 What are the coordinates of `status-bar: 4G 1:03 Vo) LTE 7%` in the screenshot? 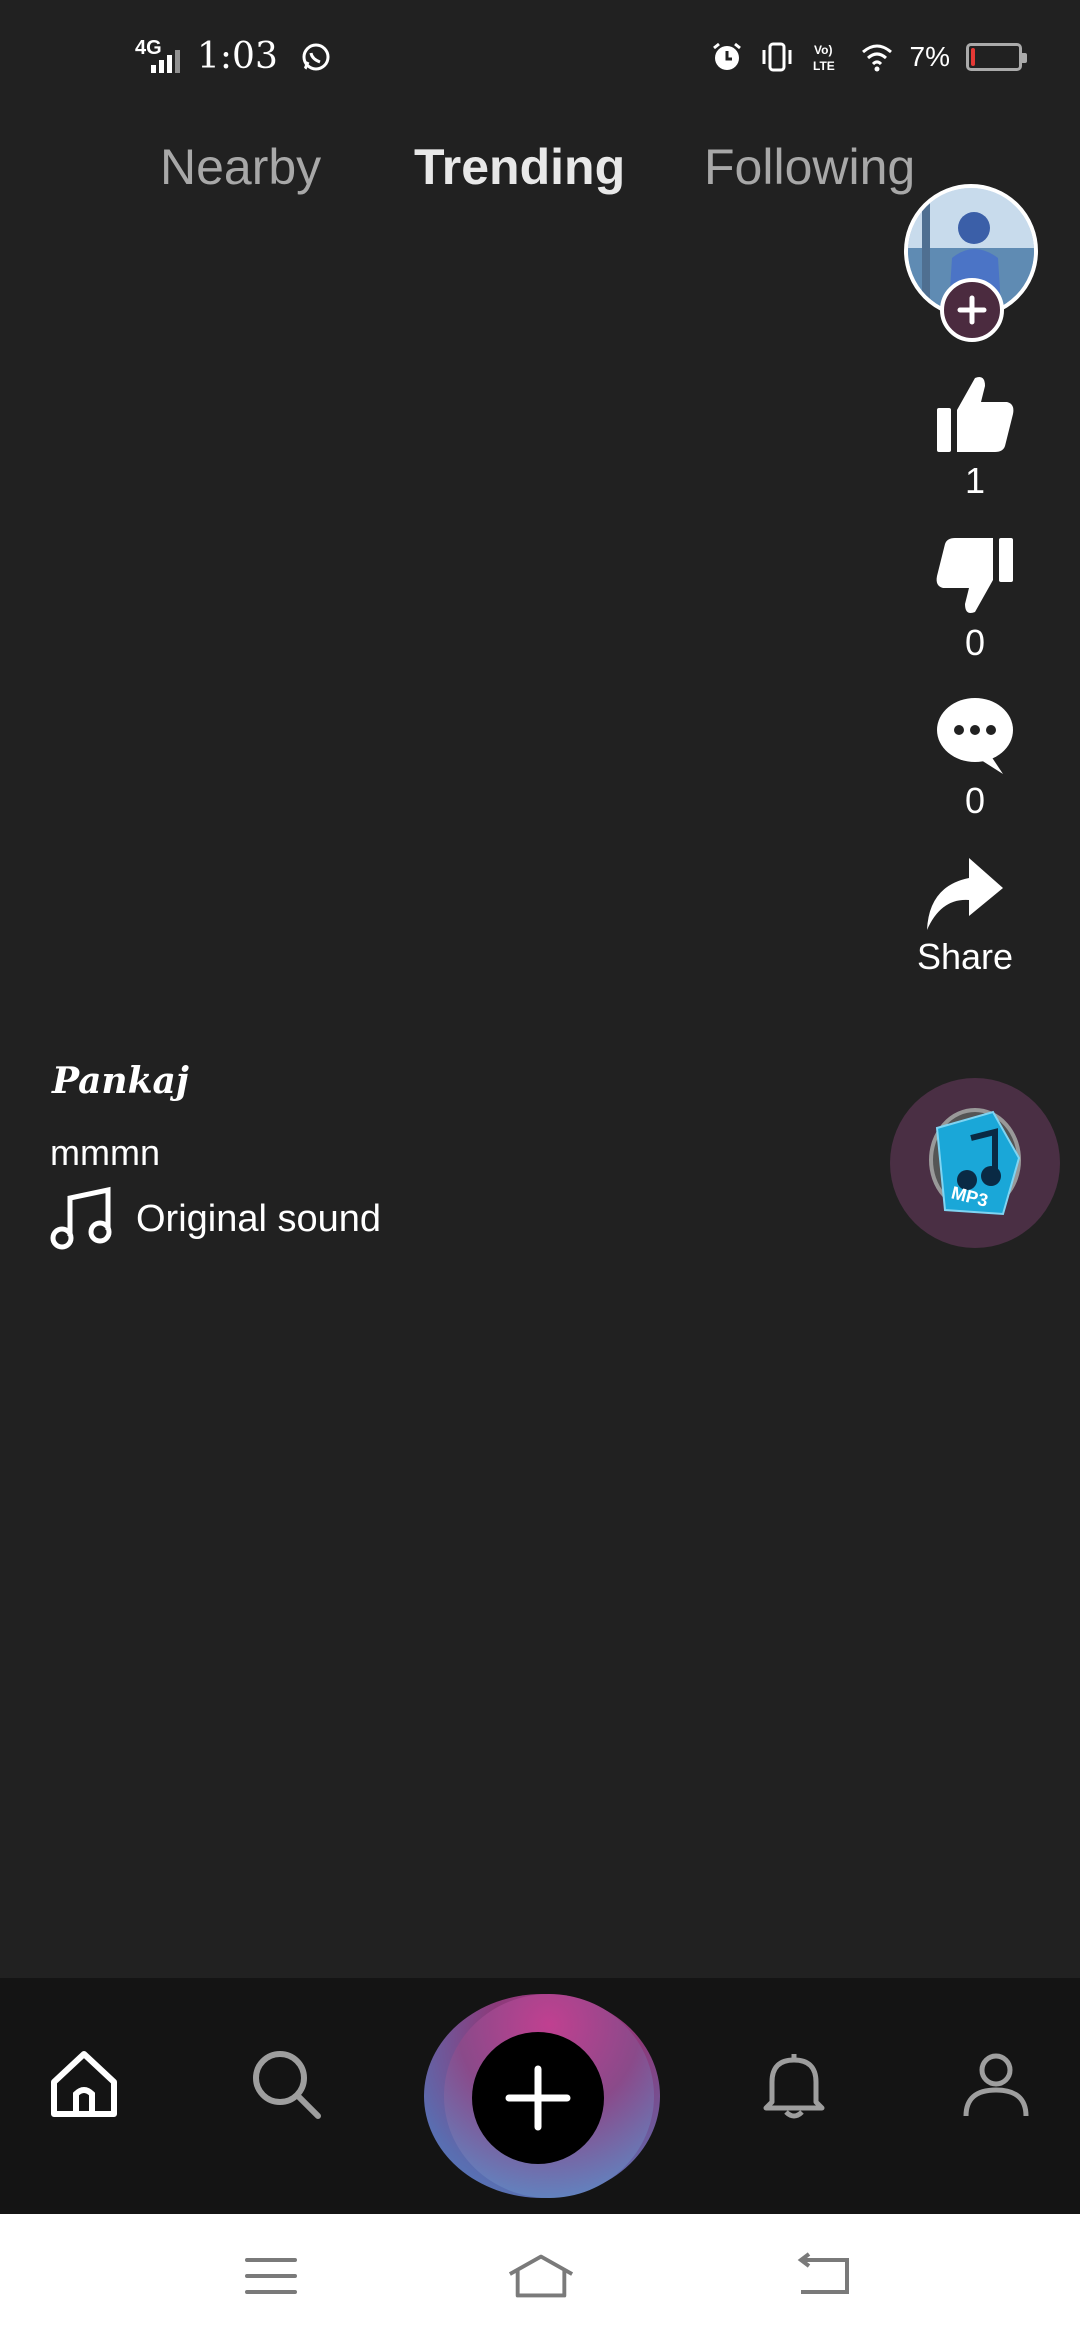 It's located at (540, 60).